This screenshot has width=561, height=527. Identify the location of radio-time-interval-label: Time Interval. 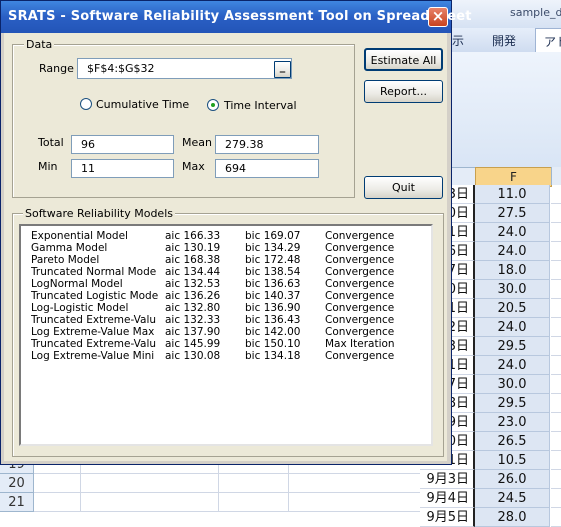
(260, 105).